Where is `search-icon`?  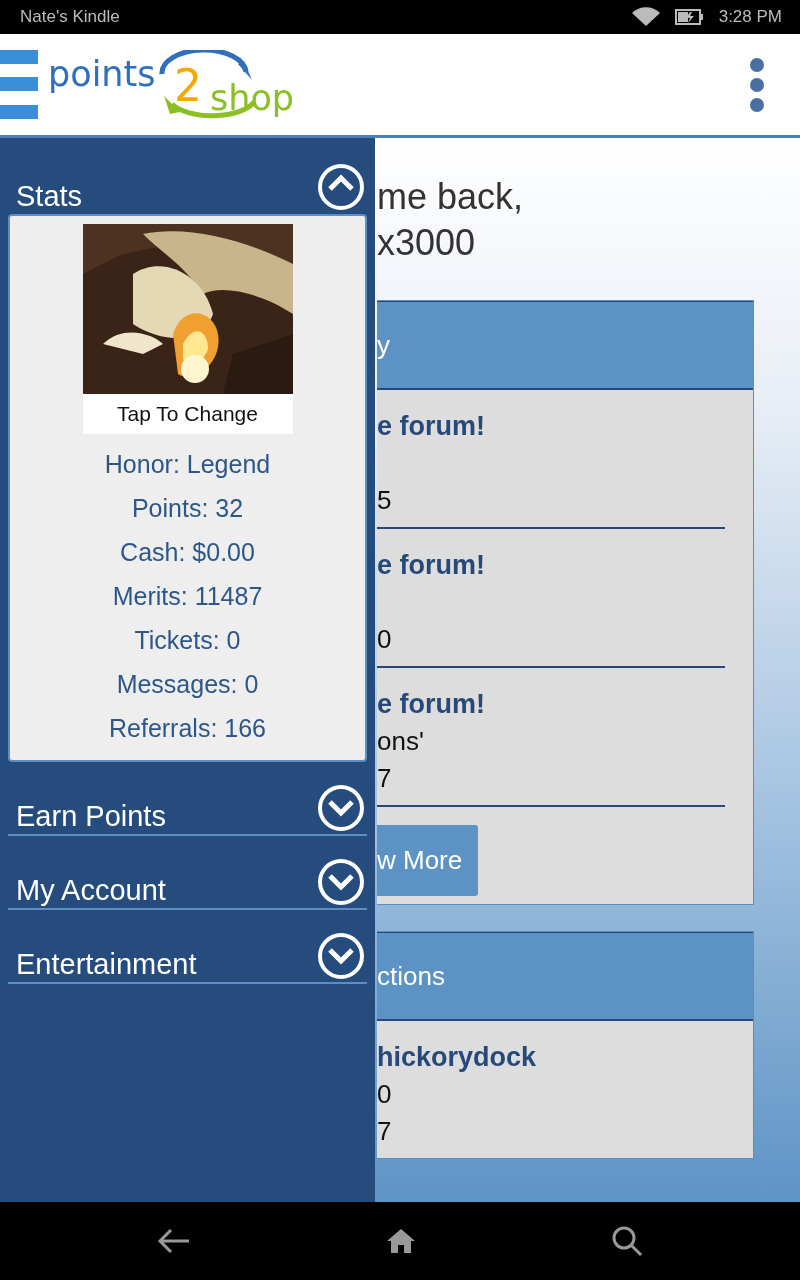 search-icon is located at coordinates (626, 1241).